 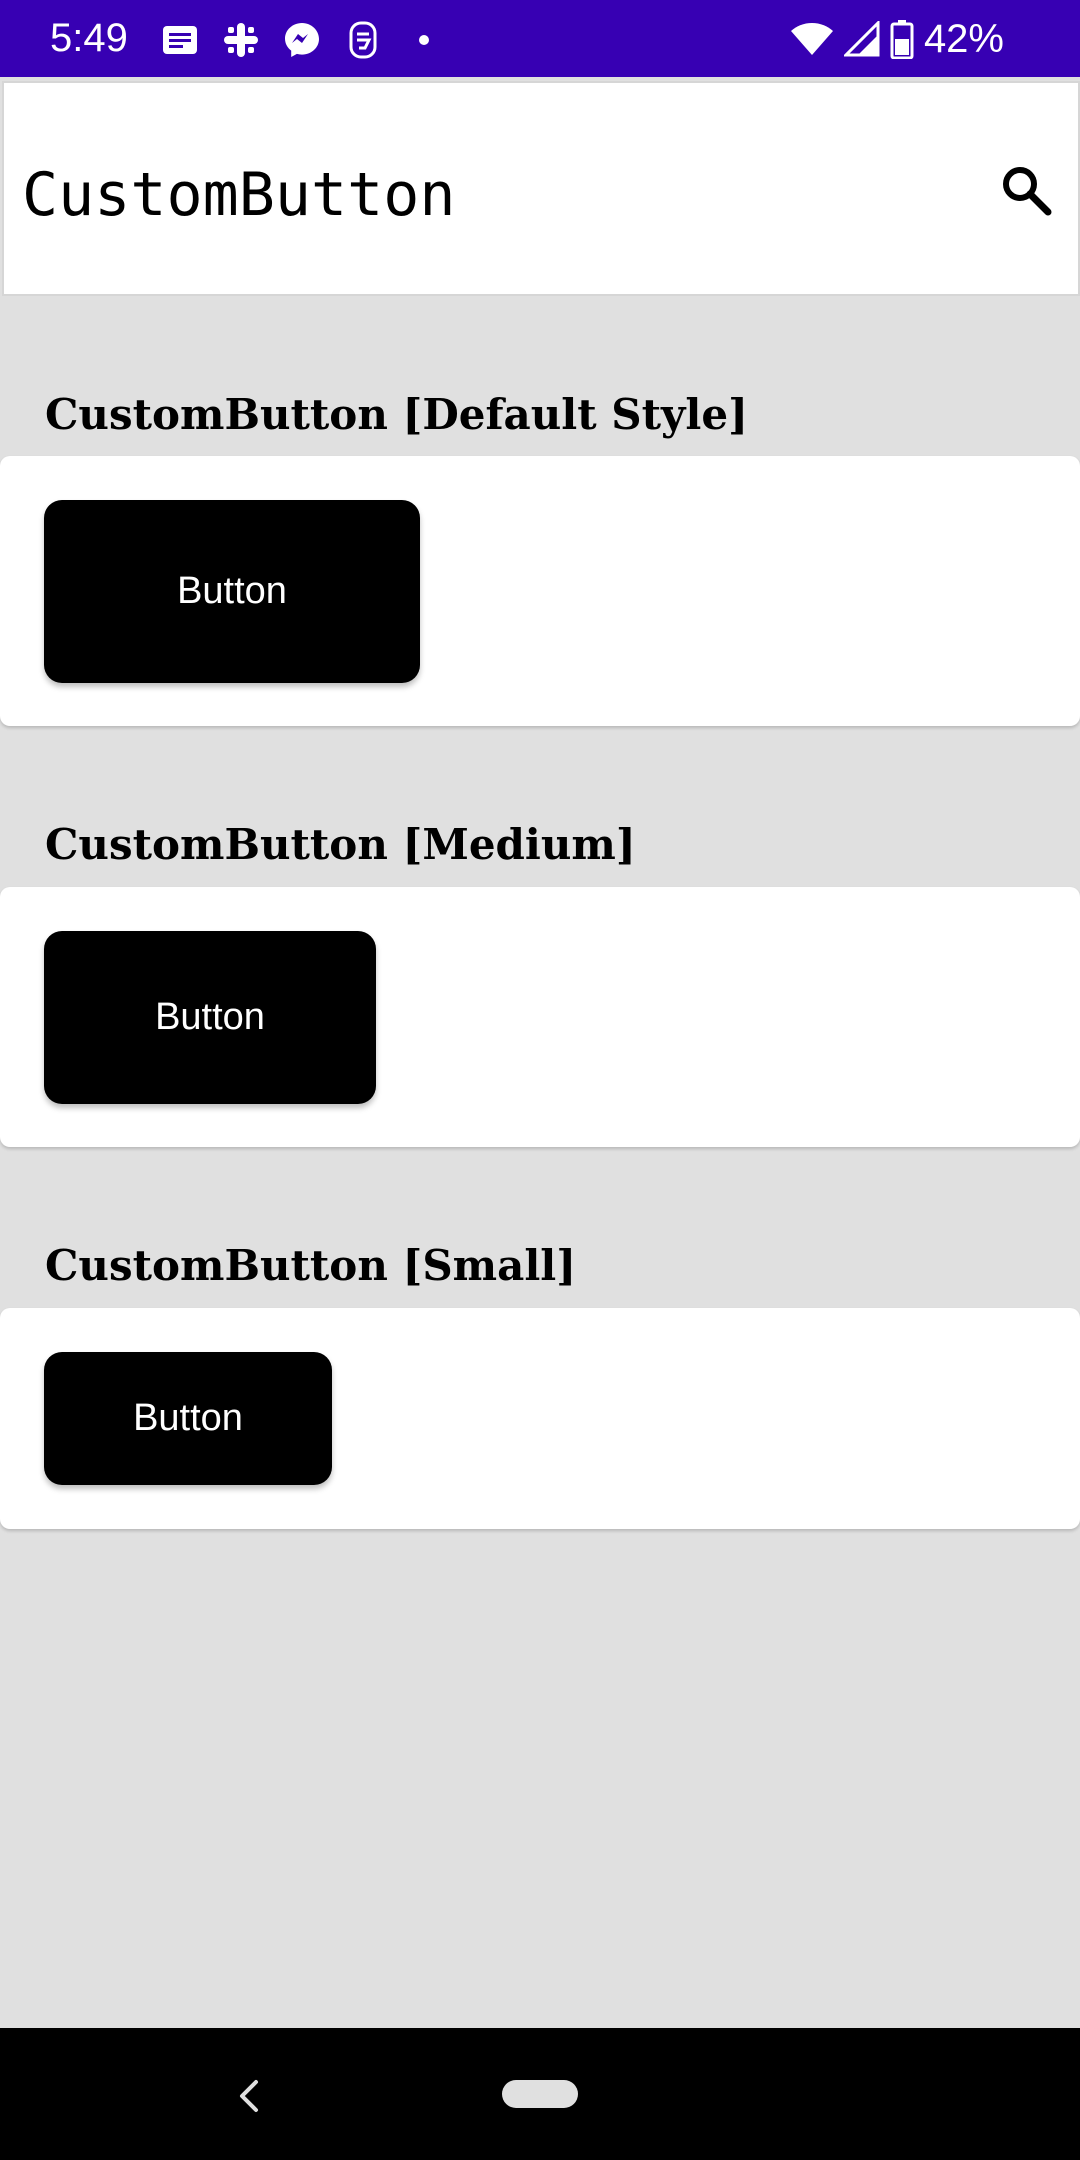 What do you see at coordinates (180, 40) in the screenshot?
I see `news-icon` at bounding box center [180, 40].